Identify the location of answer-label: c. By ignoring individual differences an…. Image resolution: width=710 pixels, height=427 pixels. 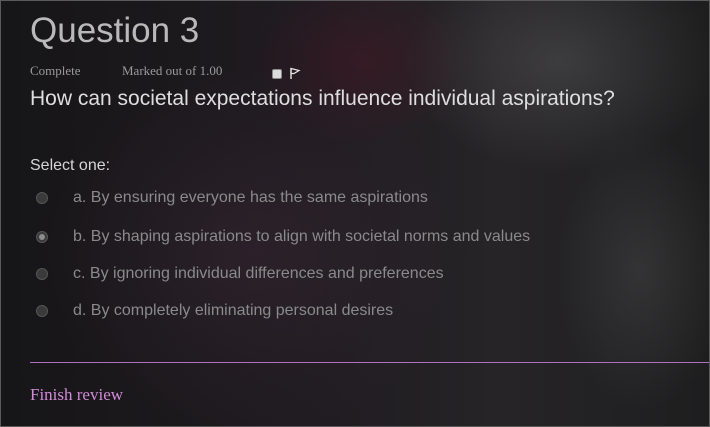
(258, 273).